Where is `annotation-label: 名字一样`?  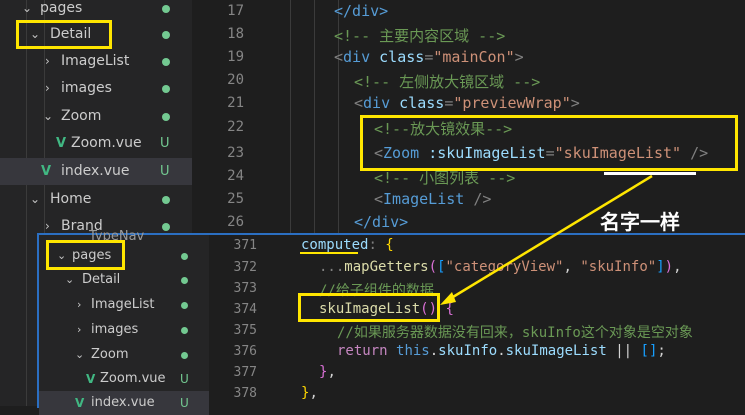 annotation-label: 名字一样 is located at coordinates (640, 222).